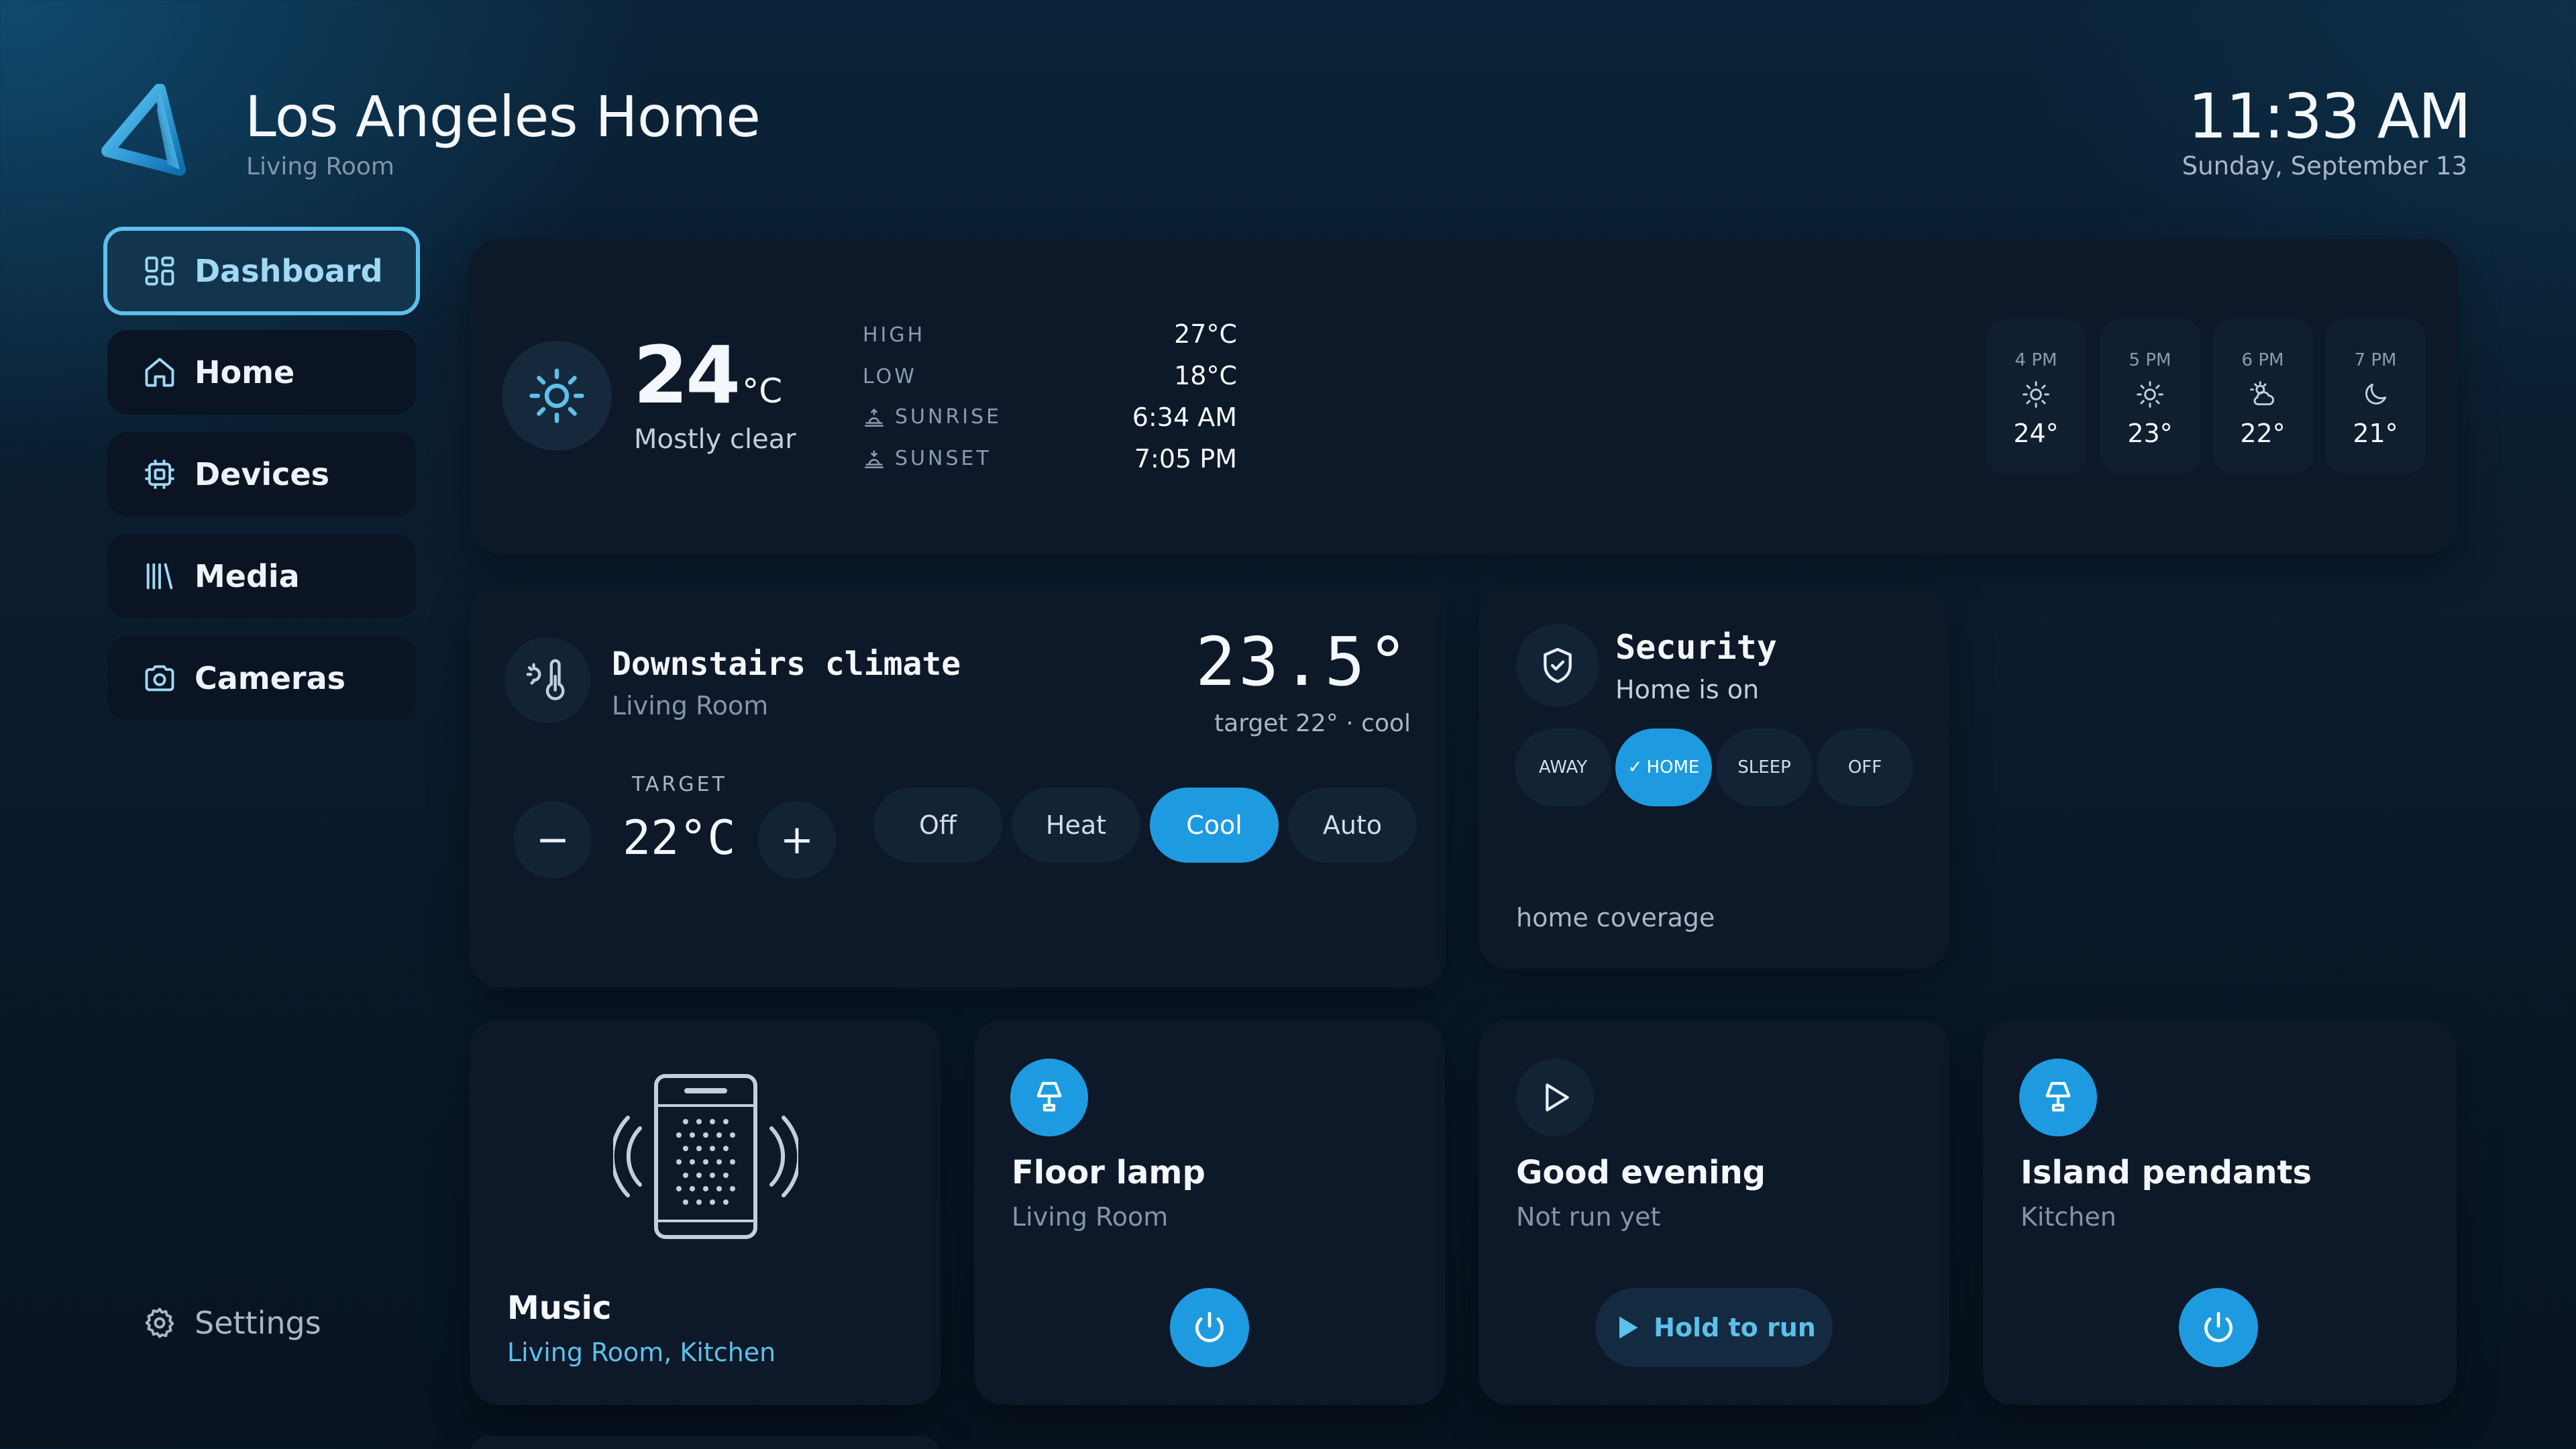  I want to click on island-pendants-power-button, so click(2218, 1327).